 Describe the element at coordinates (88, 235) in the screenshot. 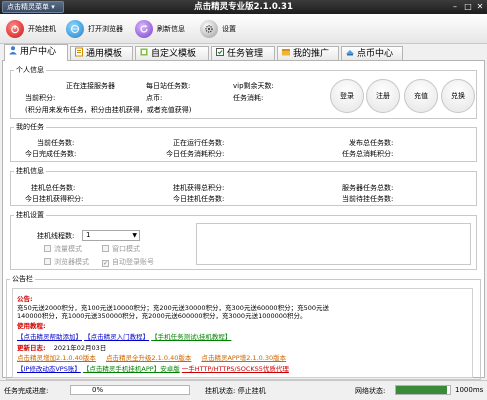

I see `threads-value: 1` at that location.